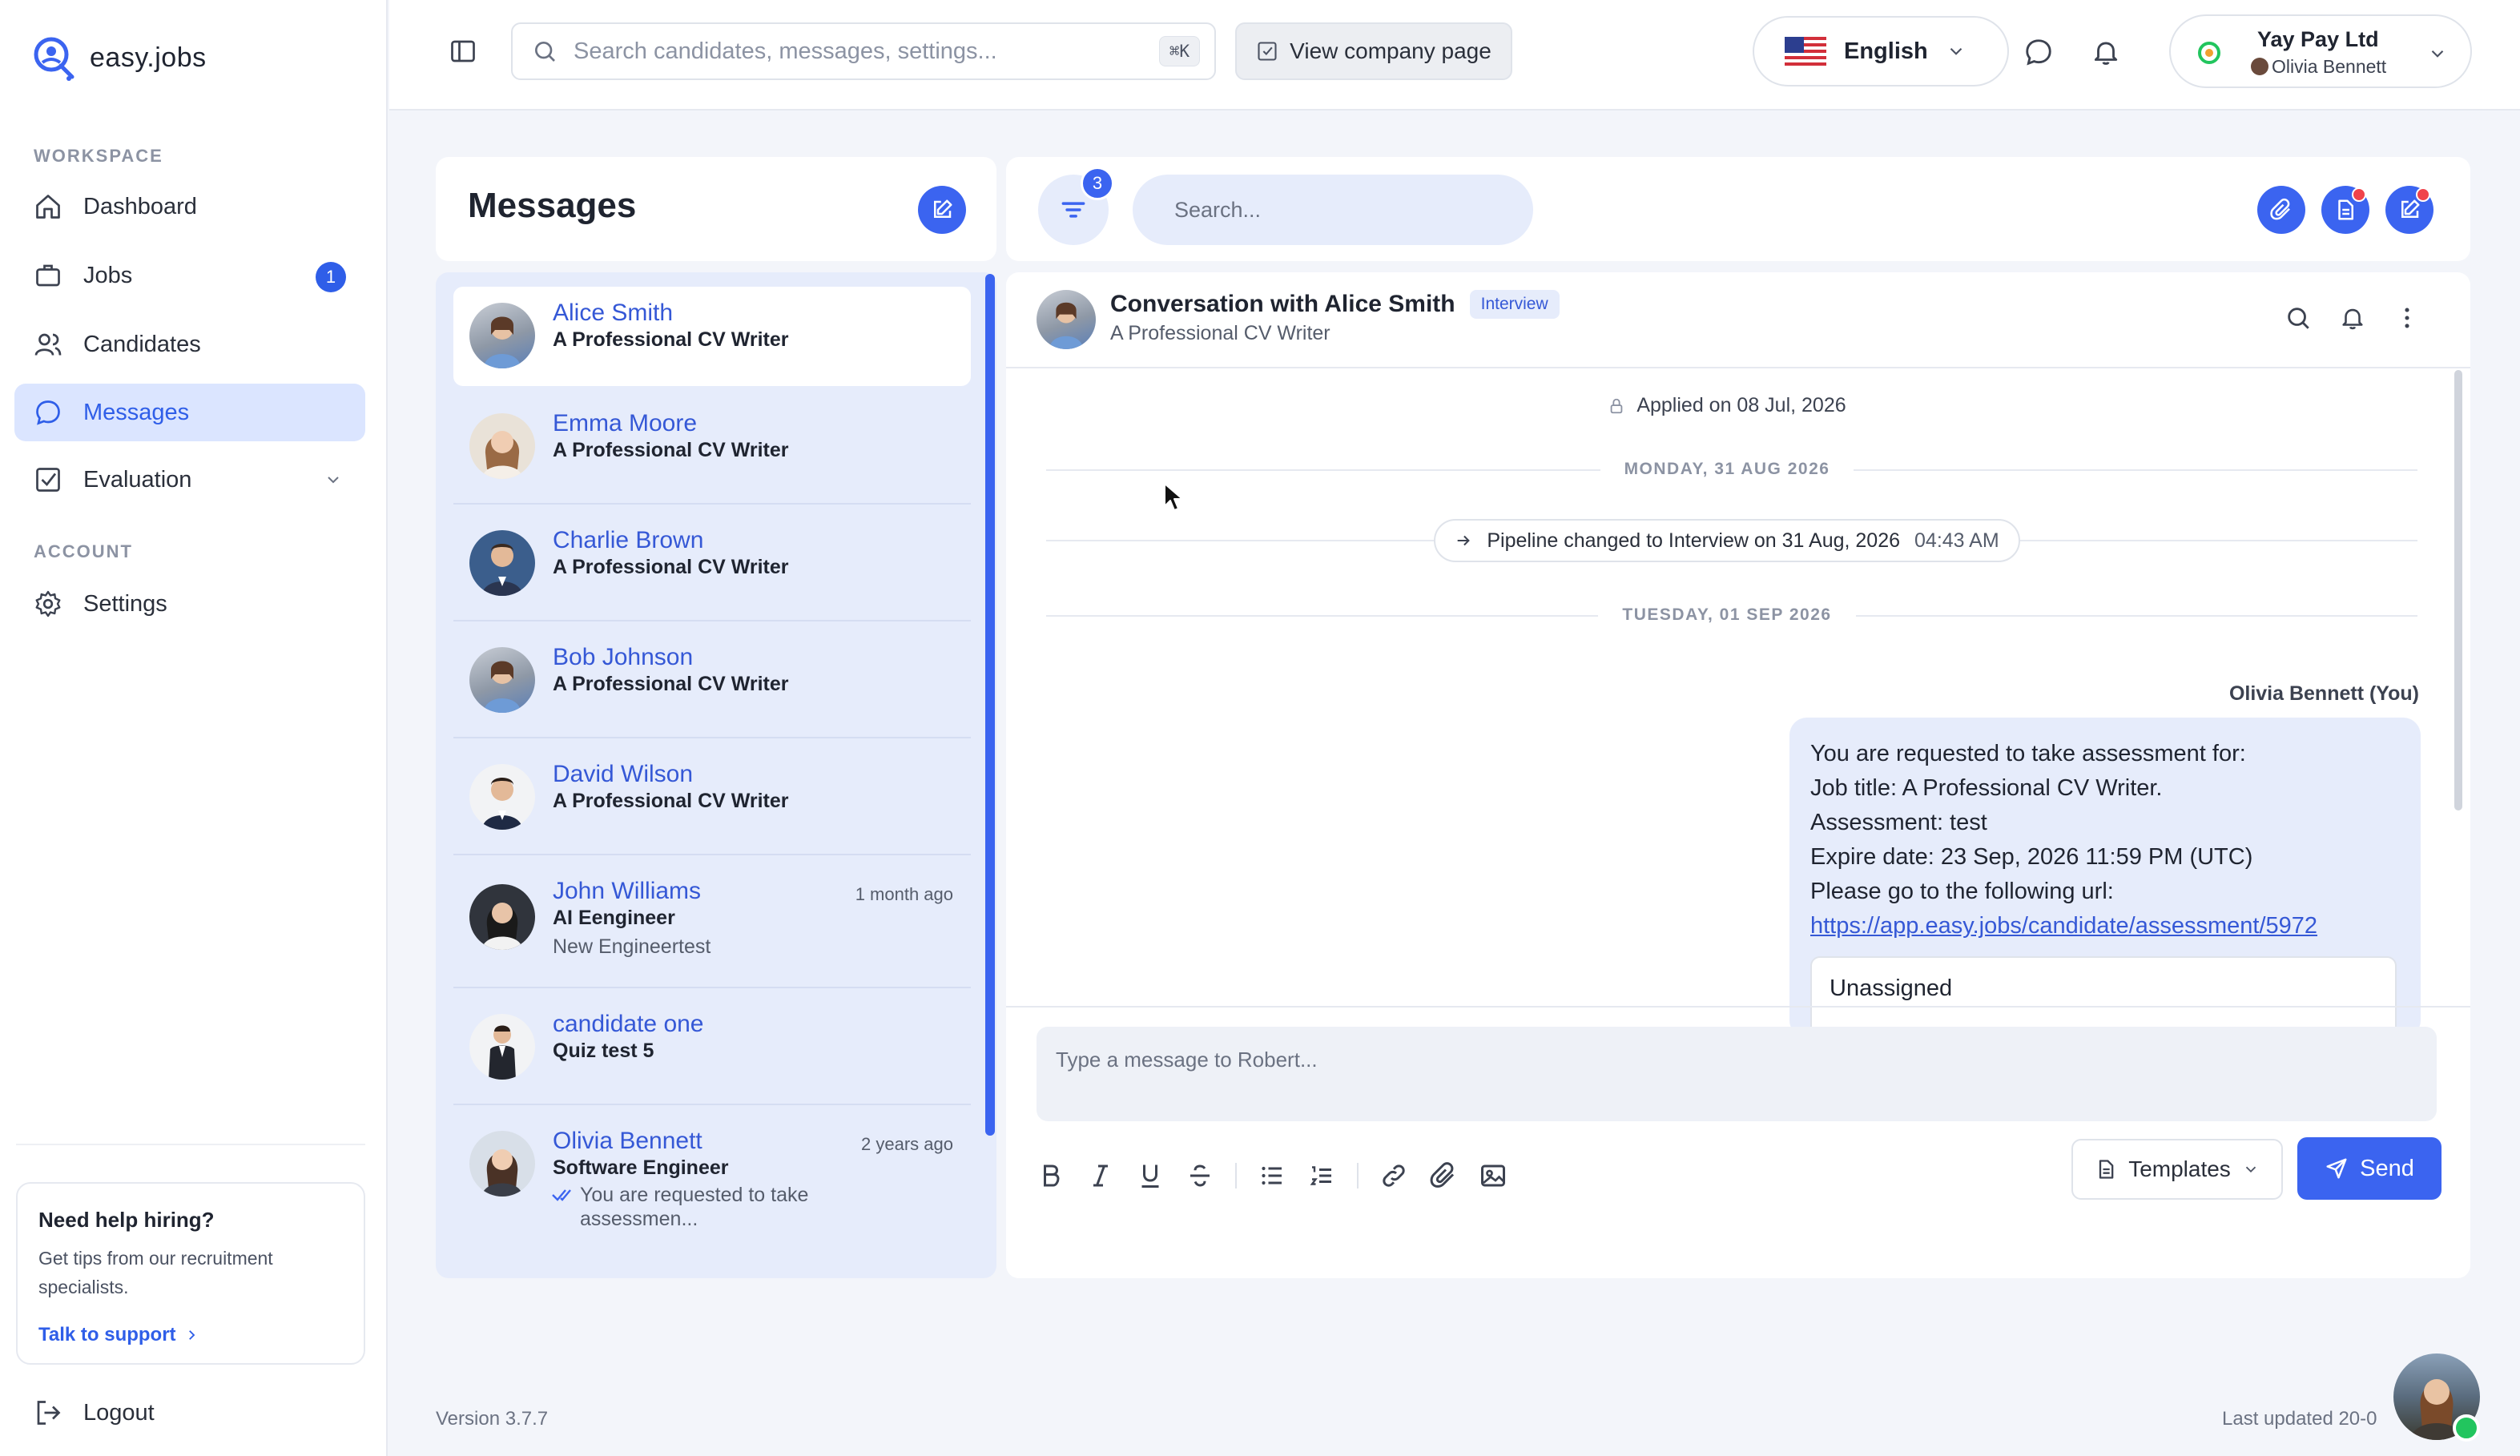  I want to click on paperclip-icon, so click(1443, 1175).